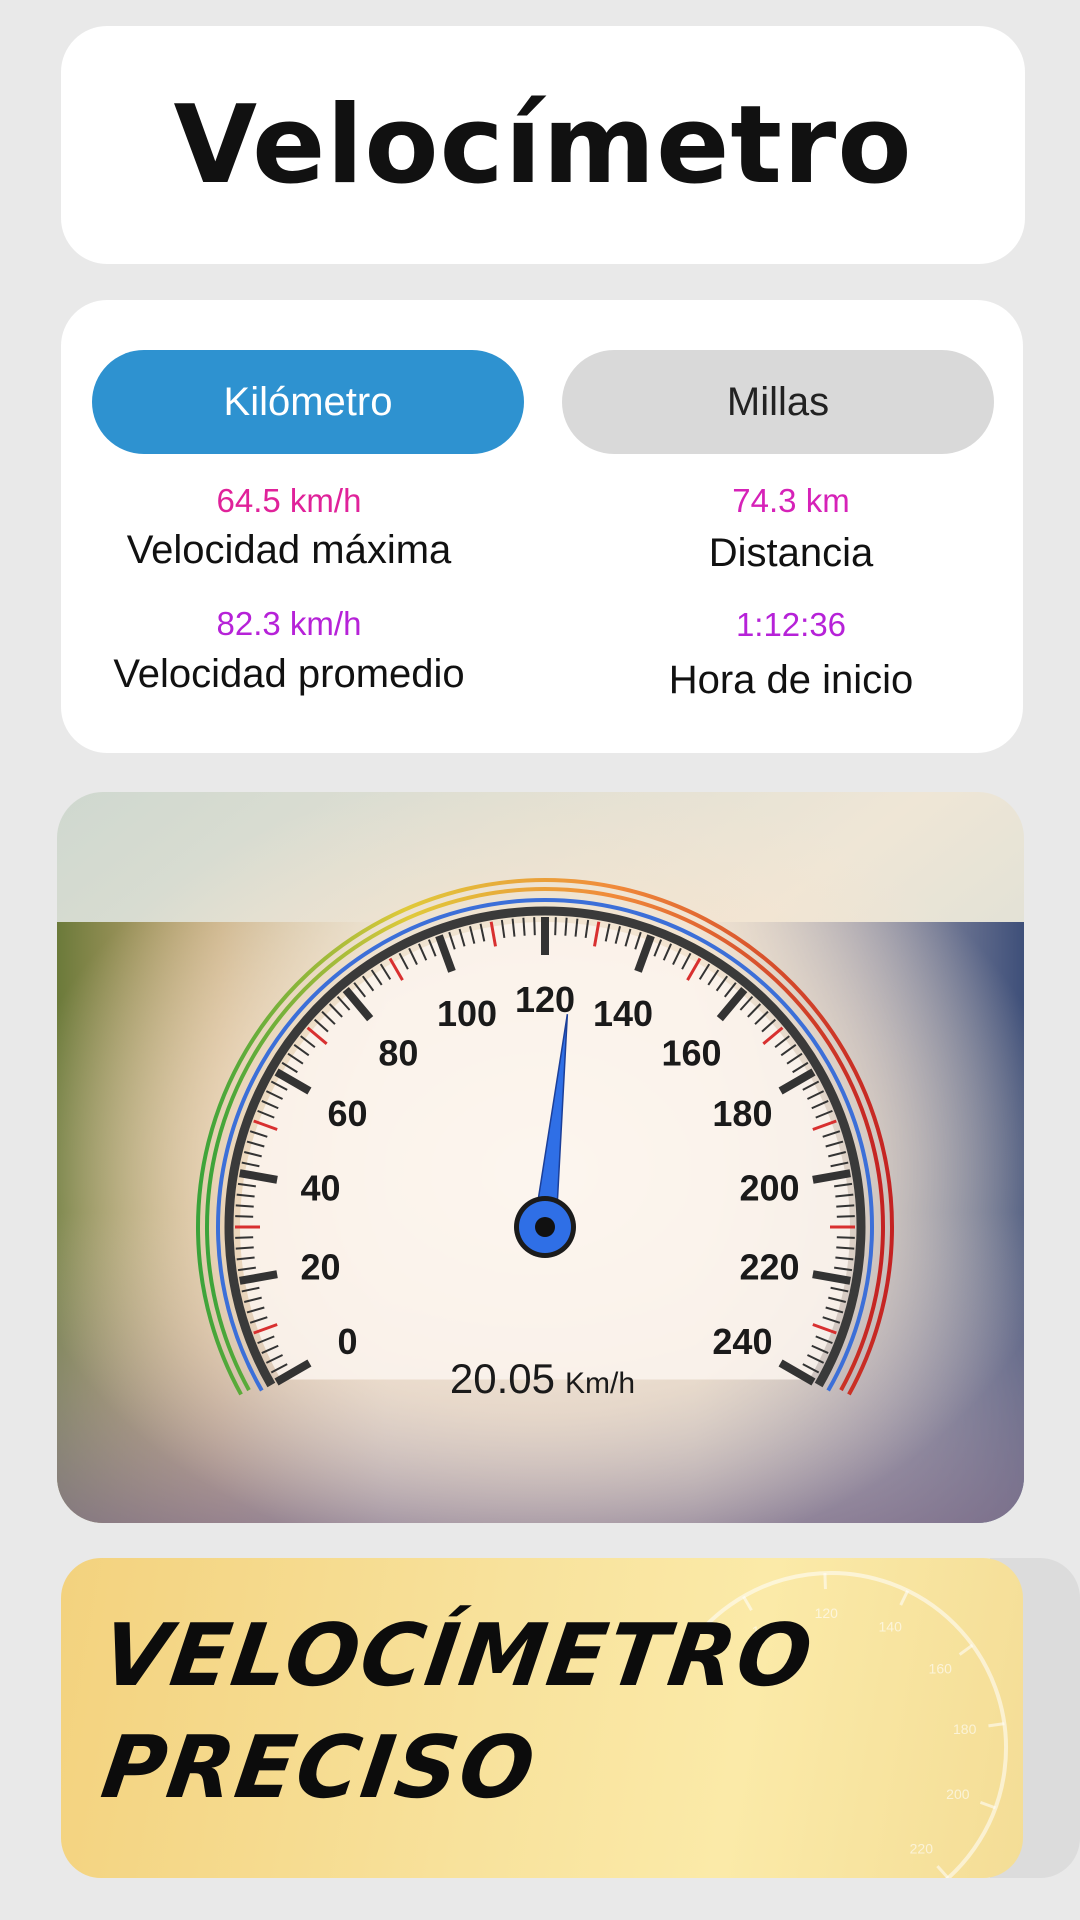  I want to click on distance-value: 74.3 km, so click(791, 500).